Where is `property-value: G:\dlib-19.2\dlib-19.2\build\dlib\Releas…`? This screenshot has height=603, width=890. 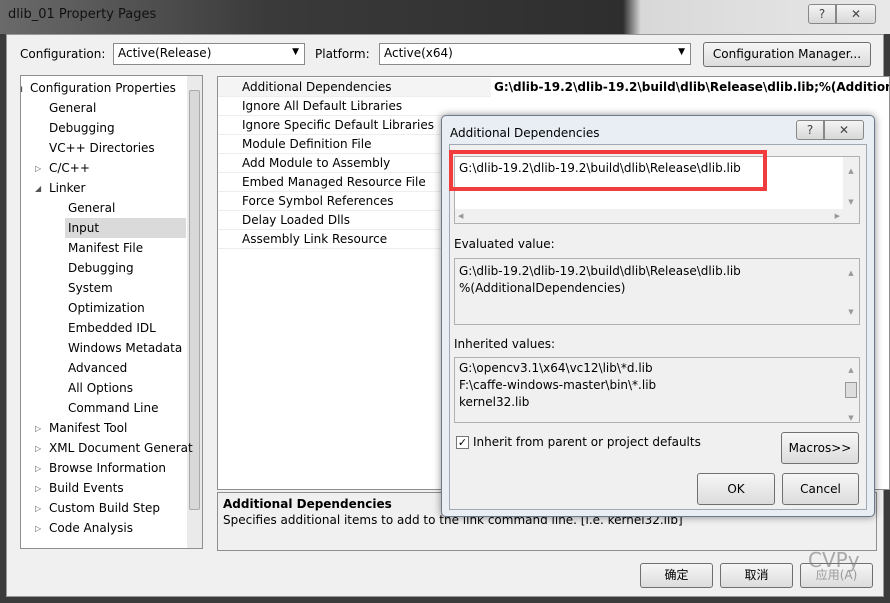
property-value: G:\dlib-19.2\dlib-19.2\build\dlib\Releas… is located at coordinates (691, 87).